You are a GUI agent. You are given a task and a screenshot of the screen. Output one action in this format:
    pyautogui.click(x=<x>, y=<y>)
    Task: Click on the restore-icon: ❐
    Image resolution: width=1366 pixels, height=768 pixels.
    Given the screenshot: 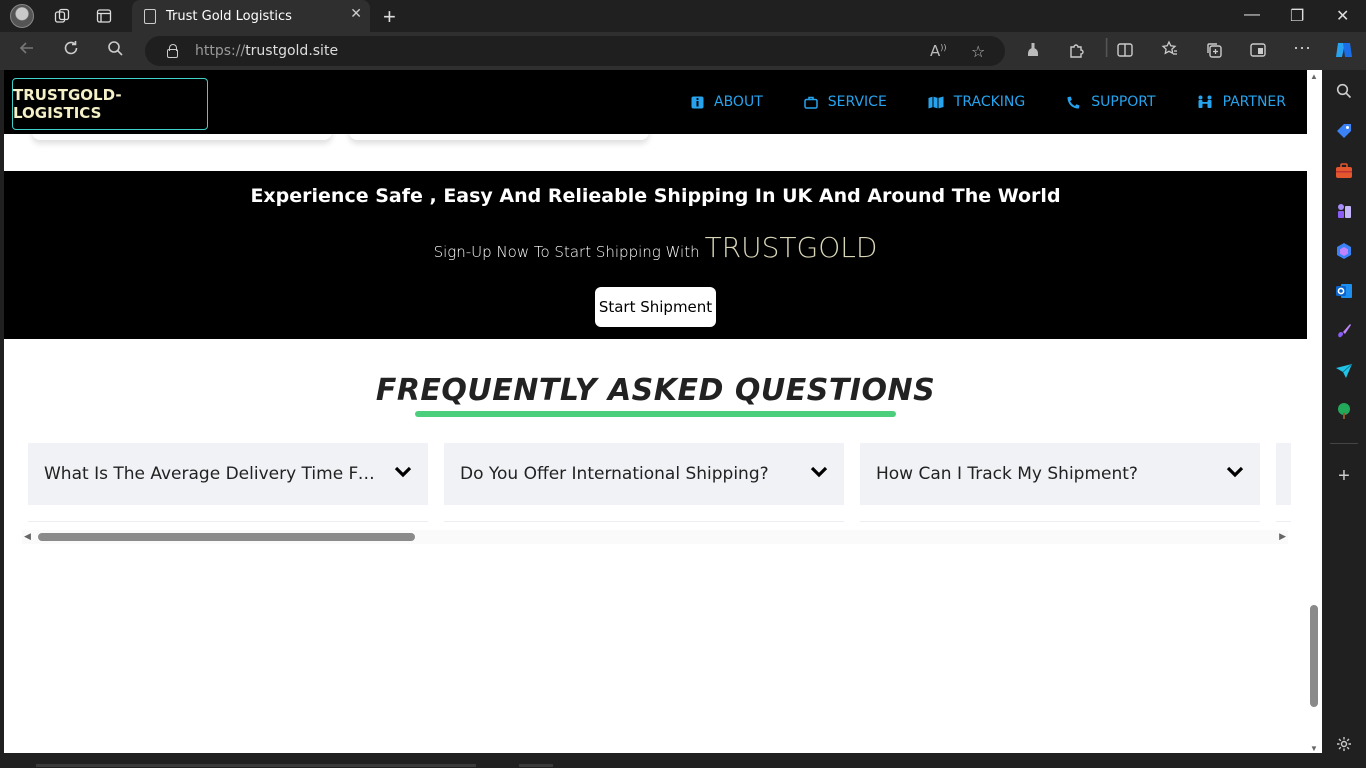 What is the action you would take?
    pyautogui.click(x=1297, y=16)
    